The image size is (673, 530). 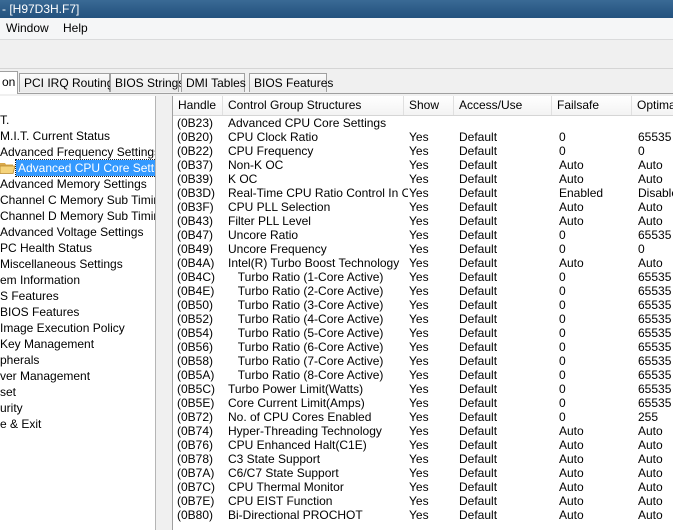 What do you see at coordinates (62, 328) in the screenshot?
I see `tree-item-image-execution-policy: Image Execution Policy` at bounding box center [62, 328].